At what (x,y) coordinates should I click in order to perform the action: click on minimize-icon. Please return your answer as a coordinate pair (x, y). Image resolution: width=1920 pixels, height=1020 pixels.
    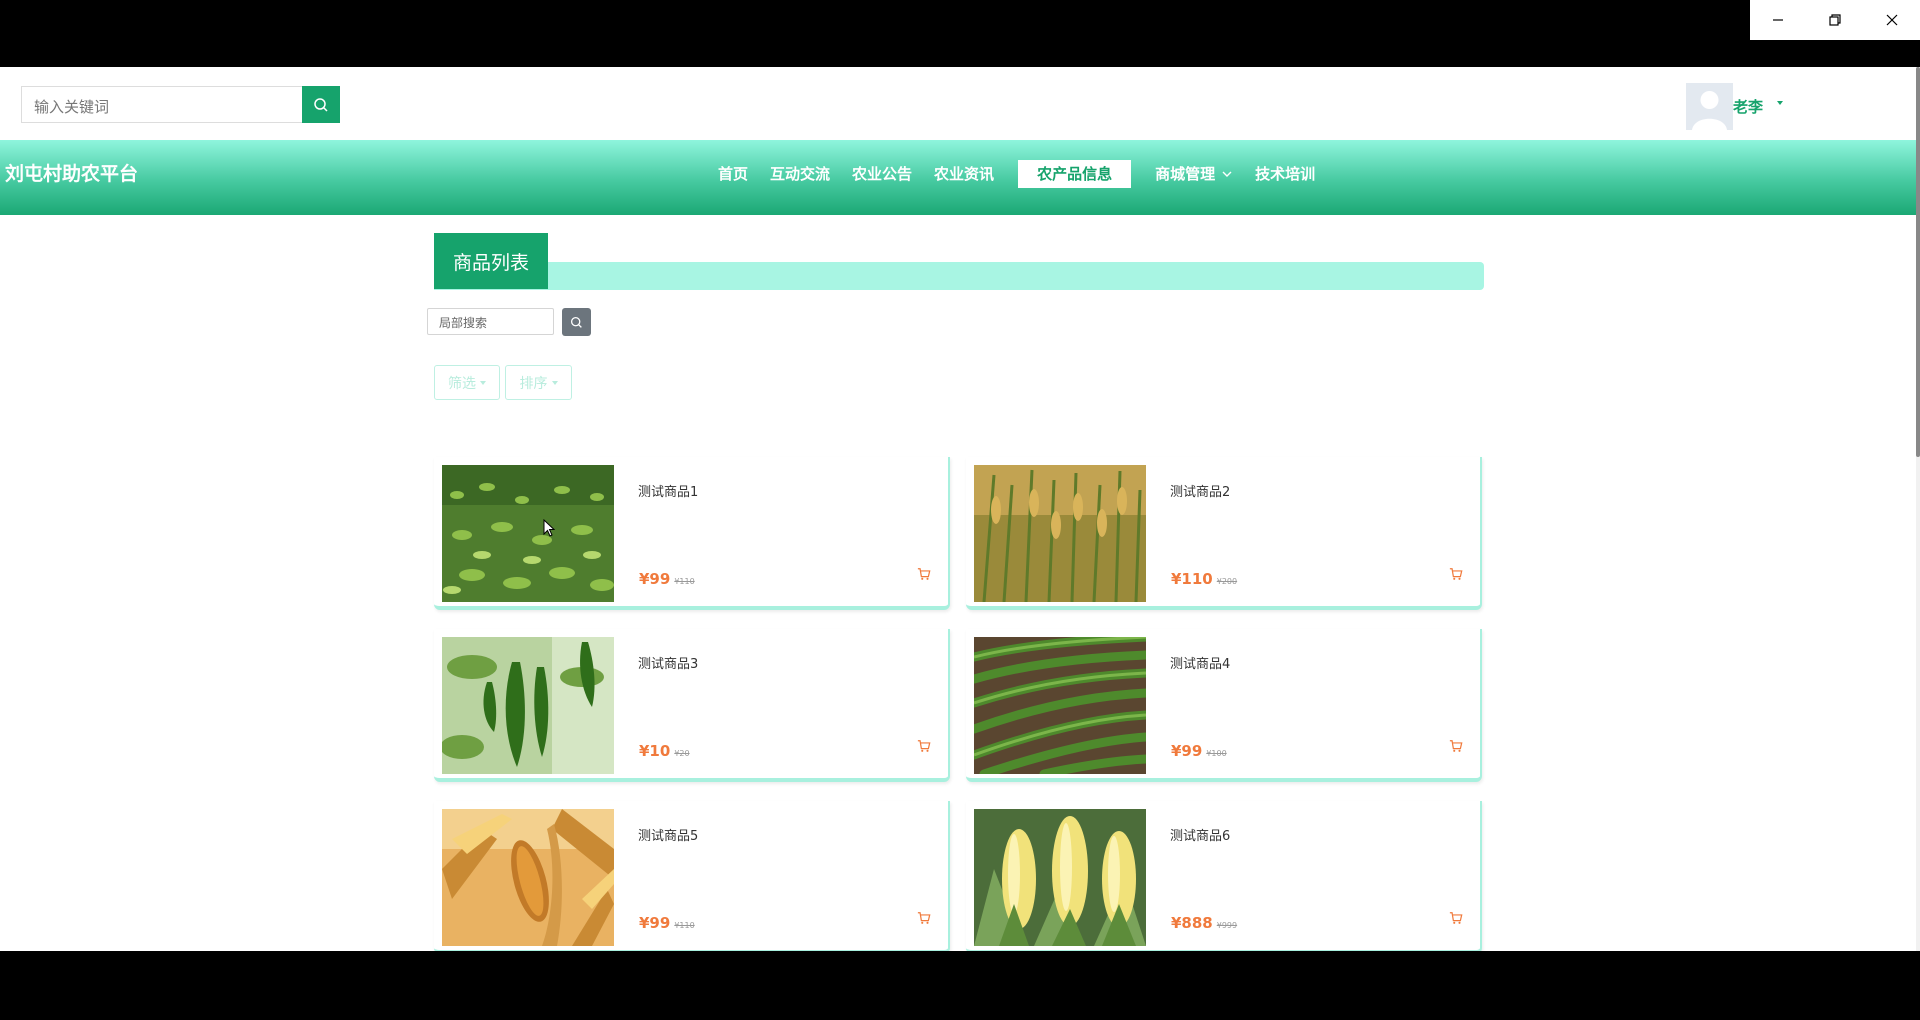
    Looking at the image, I should click on (1778, 20).